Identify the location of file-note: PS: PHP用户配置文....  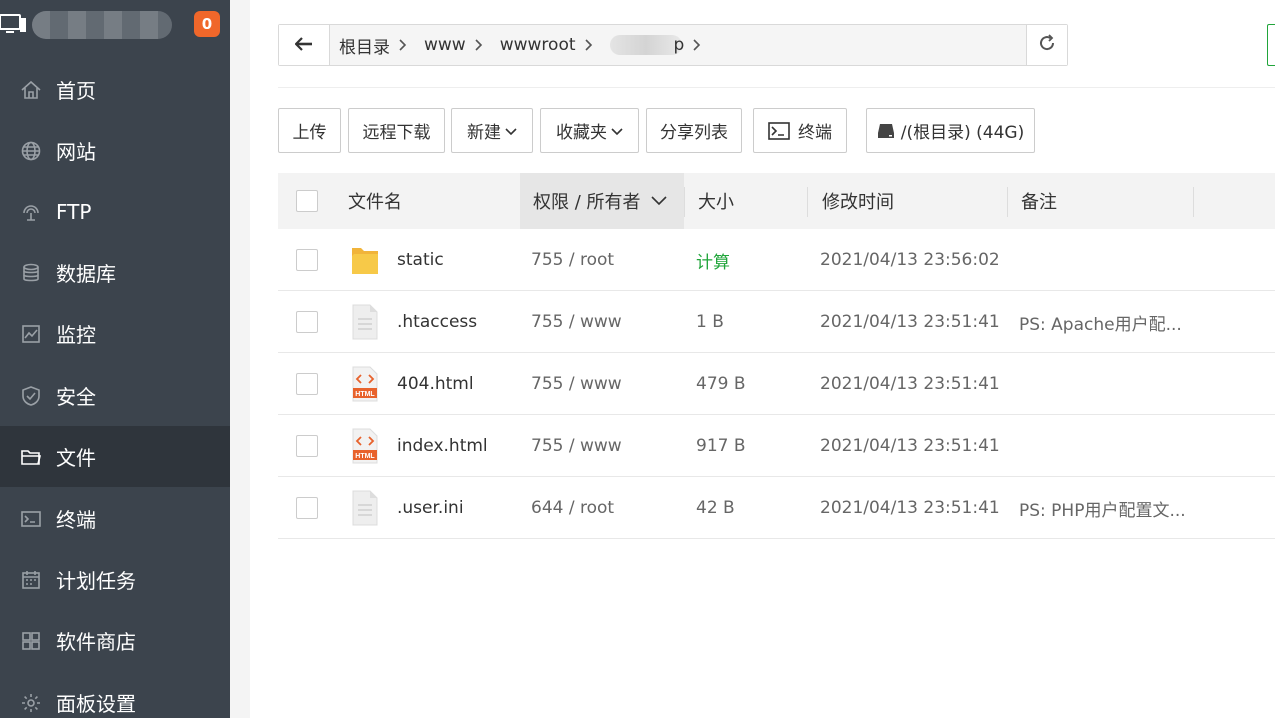
(1102, 508).